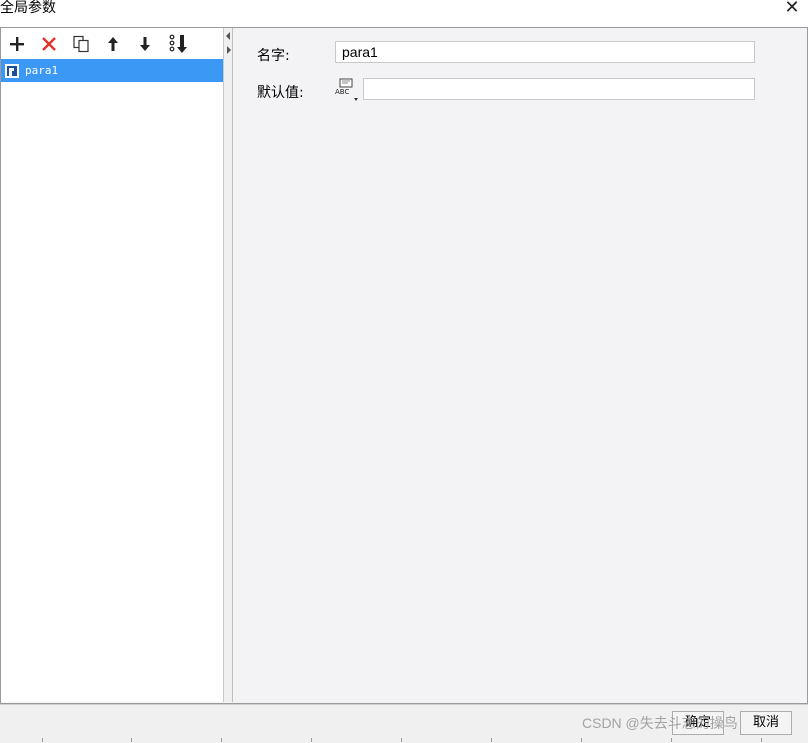 The height and width of the screenshot is (743, 808). I want to click on default-value-input, so click(559, 89).